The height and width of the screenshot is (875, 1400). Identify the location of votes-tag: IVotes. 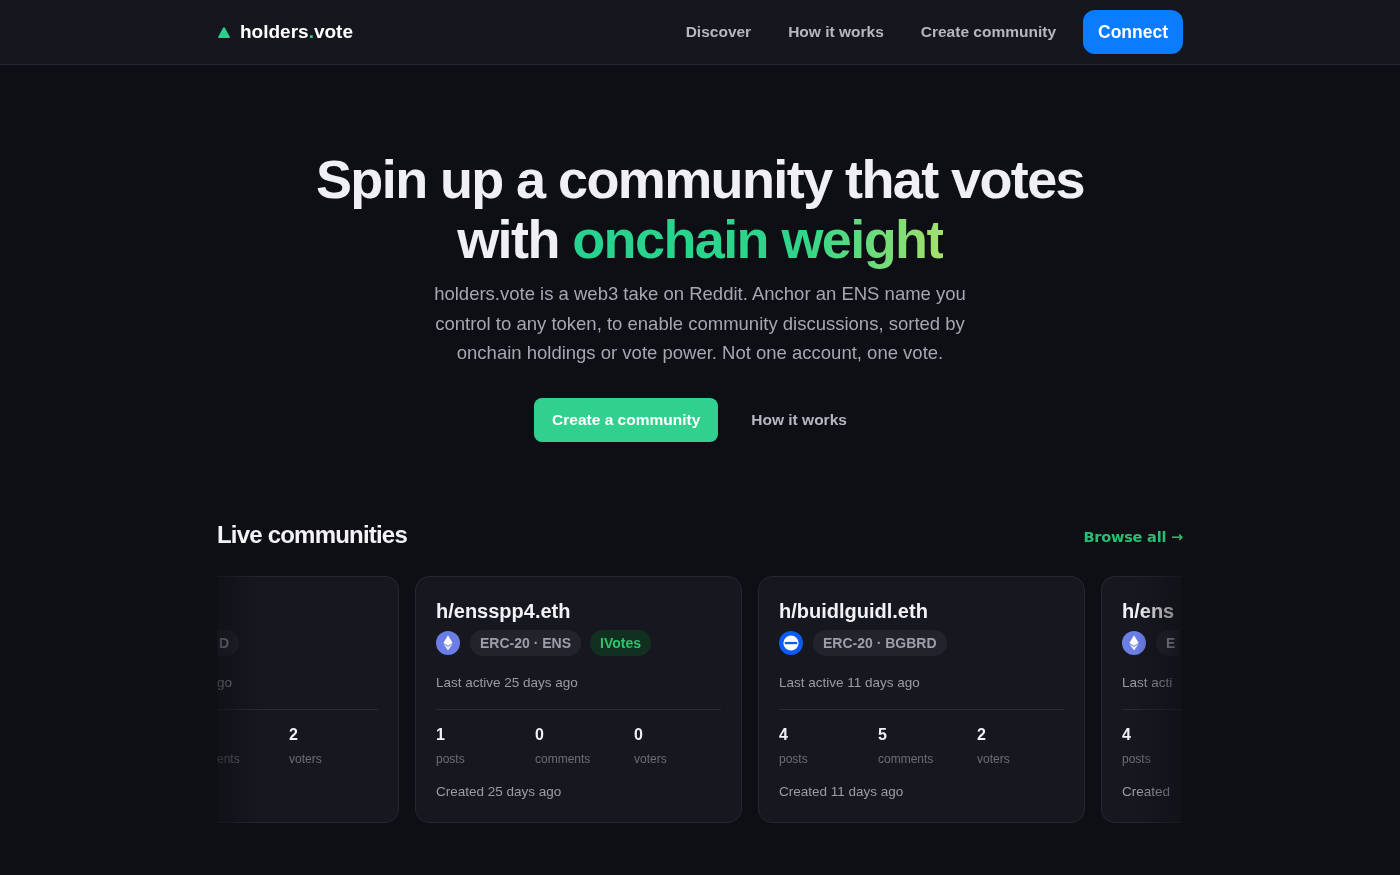
(620, 642).